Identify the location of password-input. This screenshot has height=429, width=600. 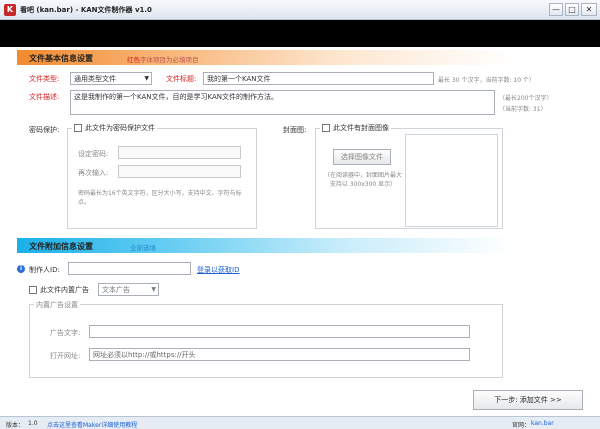
(179, 152).